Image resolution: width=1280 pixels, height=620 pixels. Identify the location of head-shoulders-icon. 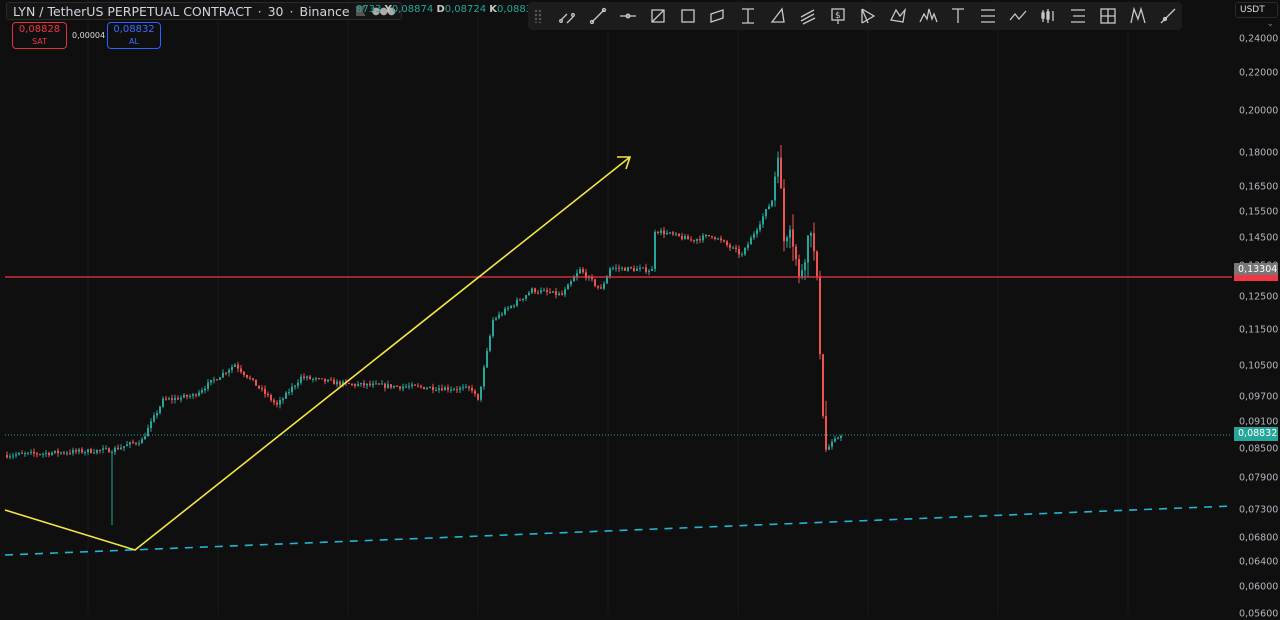
(928, 15).